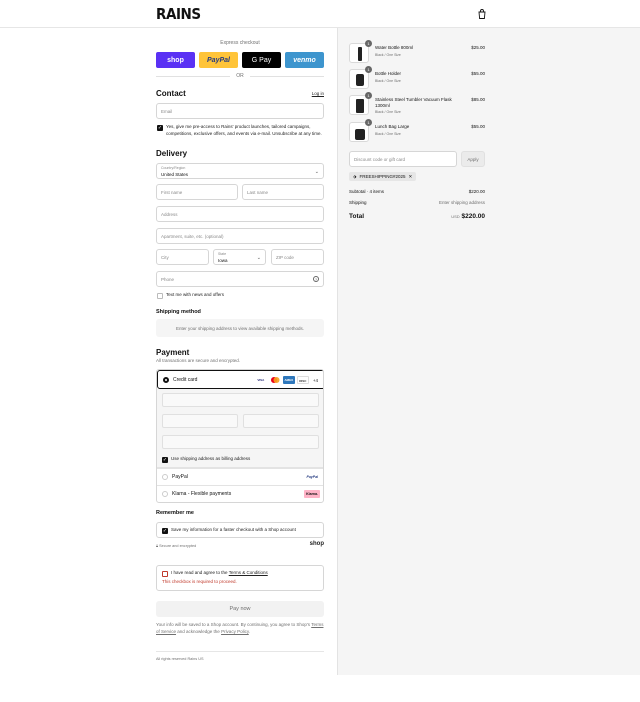 Image resolution: width=640 pixels, height=702 pixels. I want to click on city-input: City, so click(182, 257).